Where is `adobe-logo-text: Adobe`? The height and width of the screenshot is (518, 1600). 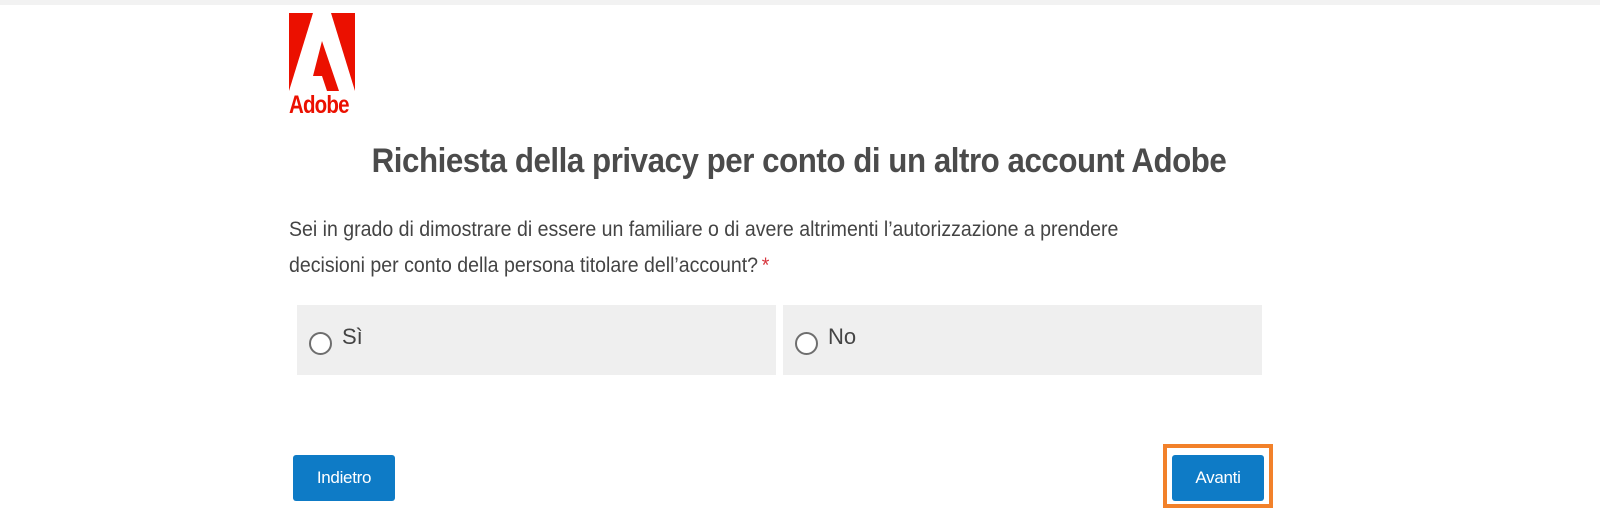
adobe-logo-text: Adobe is located at coordinates (319, 105).